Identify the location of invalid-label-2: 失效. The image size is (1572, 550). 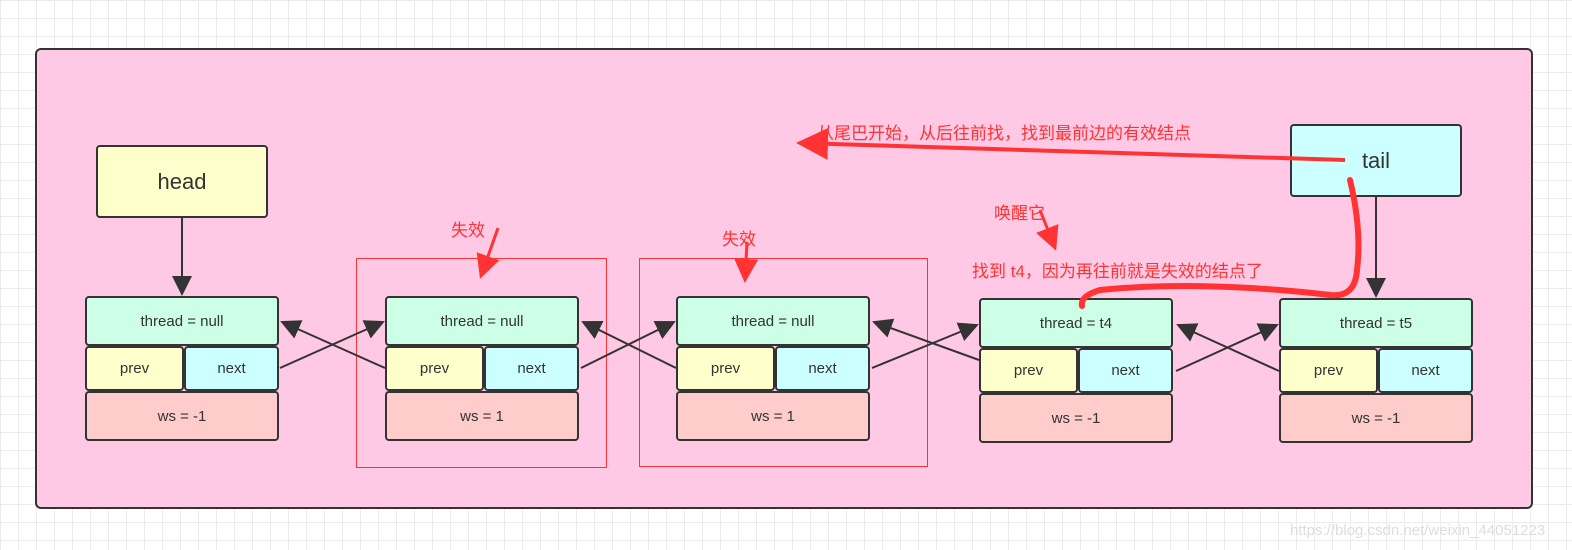
(739, 239).